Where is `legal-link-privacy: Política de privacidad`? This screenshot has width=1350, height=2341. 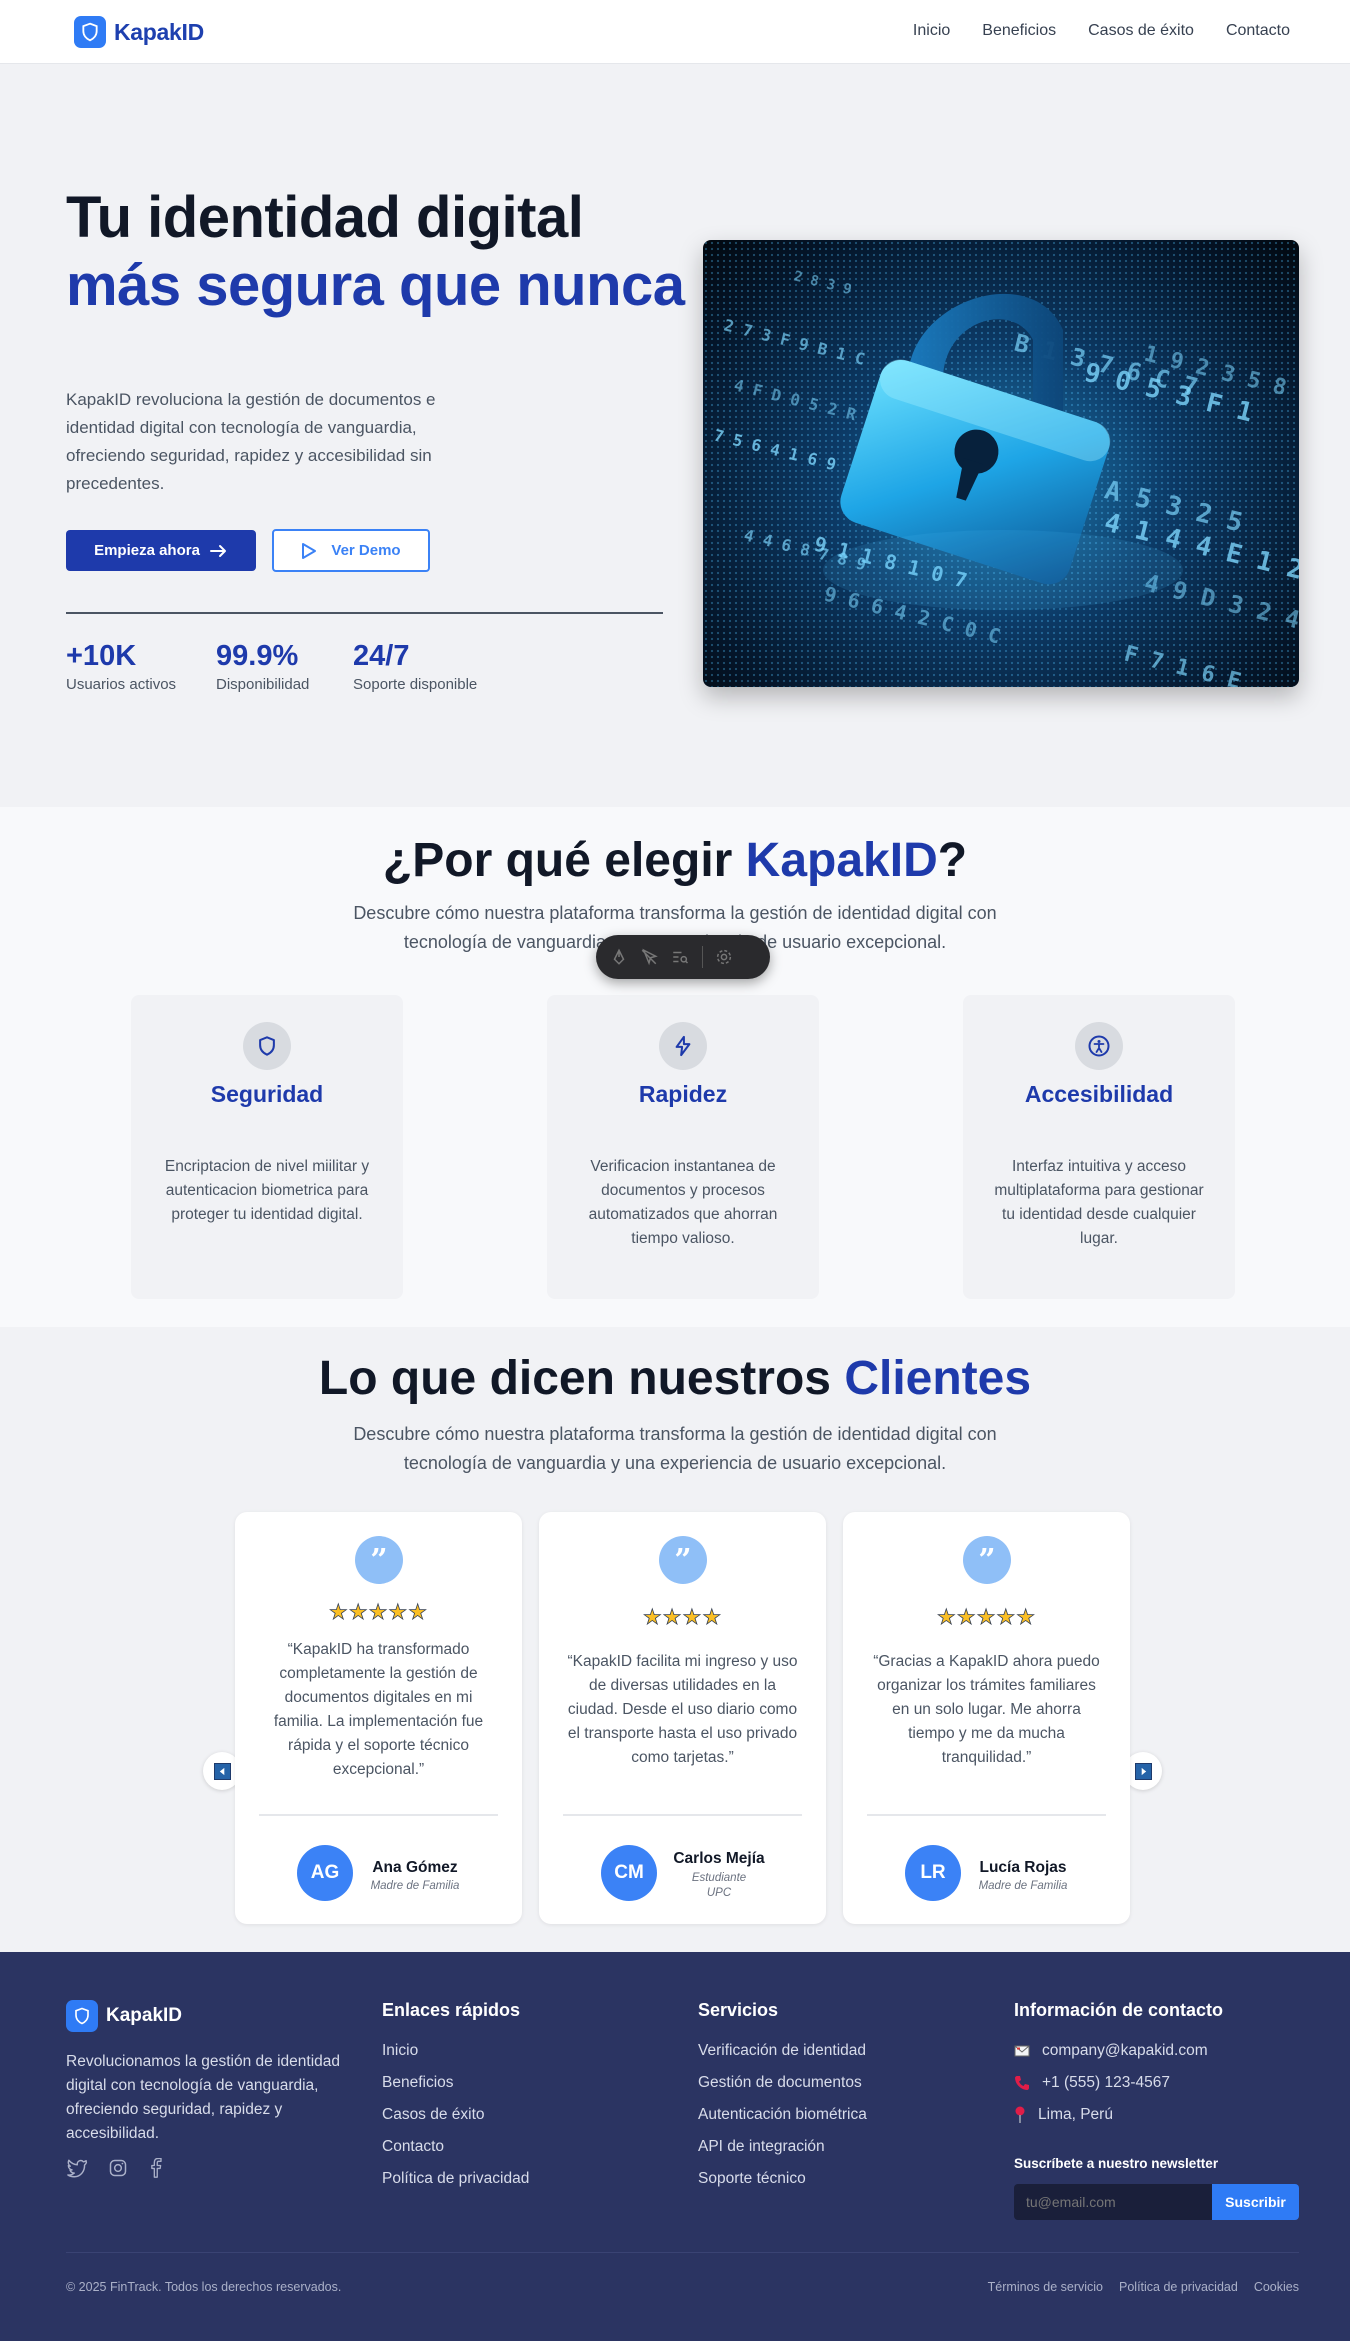
legal-link-privacy: Política de privacidad is located at coordinates (1178, 2287).